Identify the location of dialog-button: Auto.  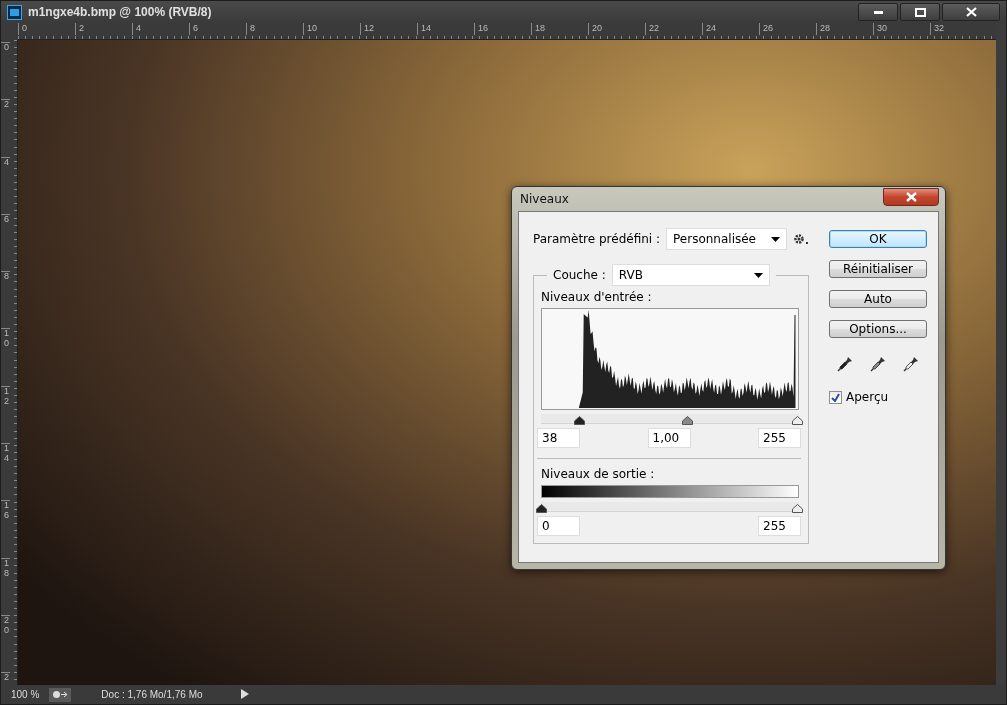
(878, 299).